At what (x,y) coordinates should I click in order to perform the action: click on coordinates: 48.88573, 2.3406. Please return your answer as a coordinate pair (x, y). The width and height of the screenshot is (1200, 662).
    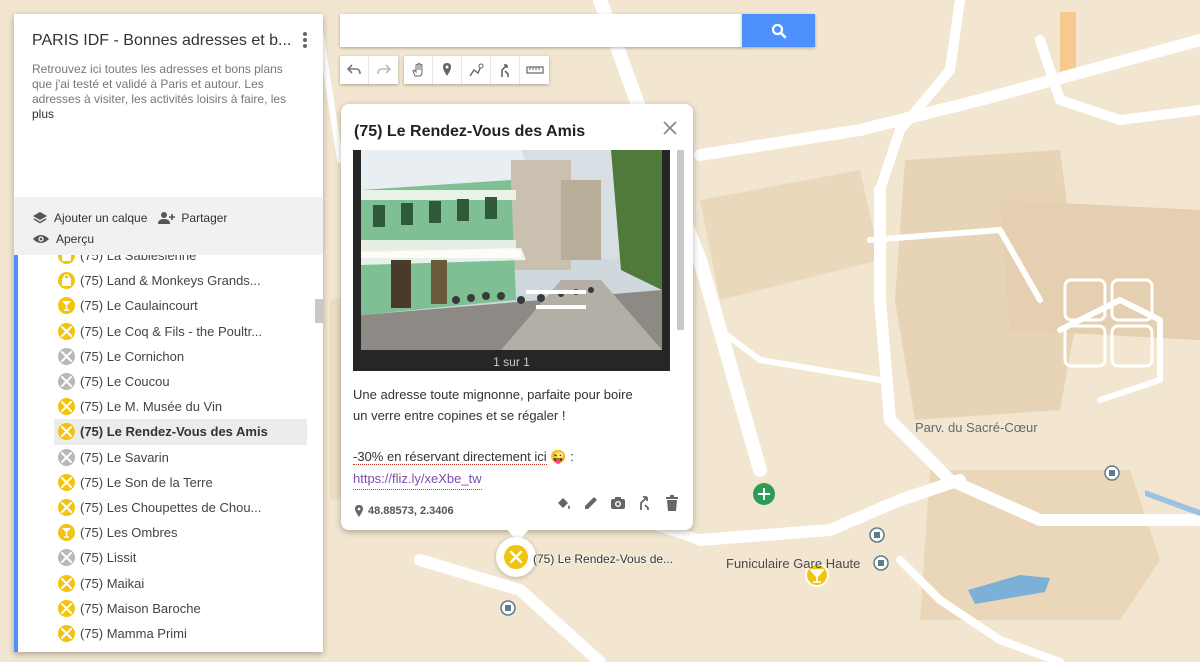
    Looking at the image, I should click on (404, 511).